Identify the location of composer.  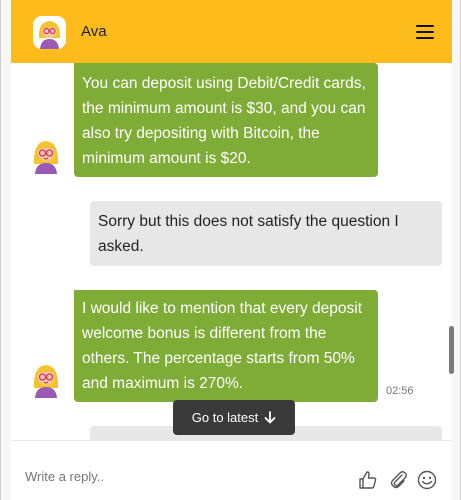
(231, 470).